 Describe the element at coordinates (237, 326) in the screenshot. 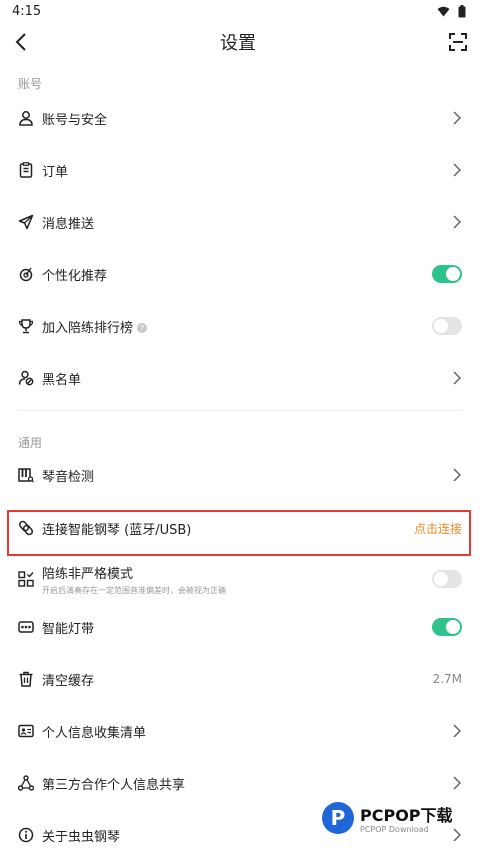

I see `item-label: 加入陪练排行榜?` at that location.